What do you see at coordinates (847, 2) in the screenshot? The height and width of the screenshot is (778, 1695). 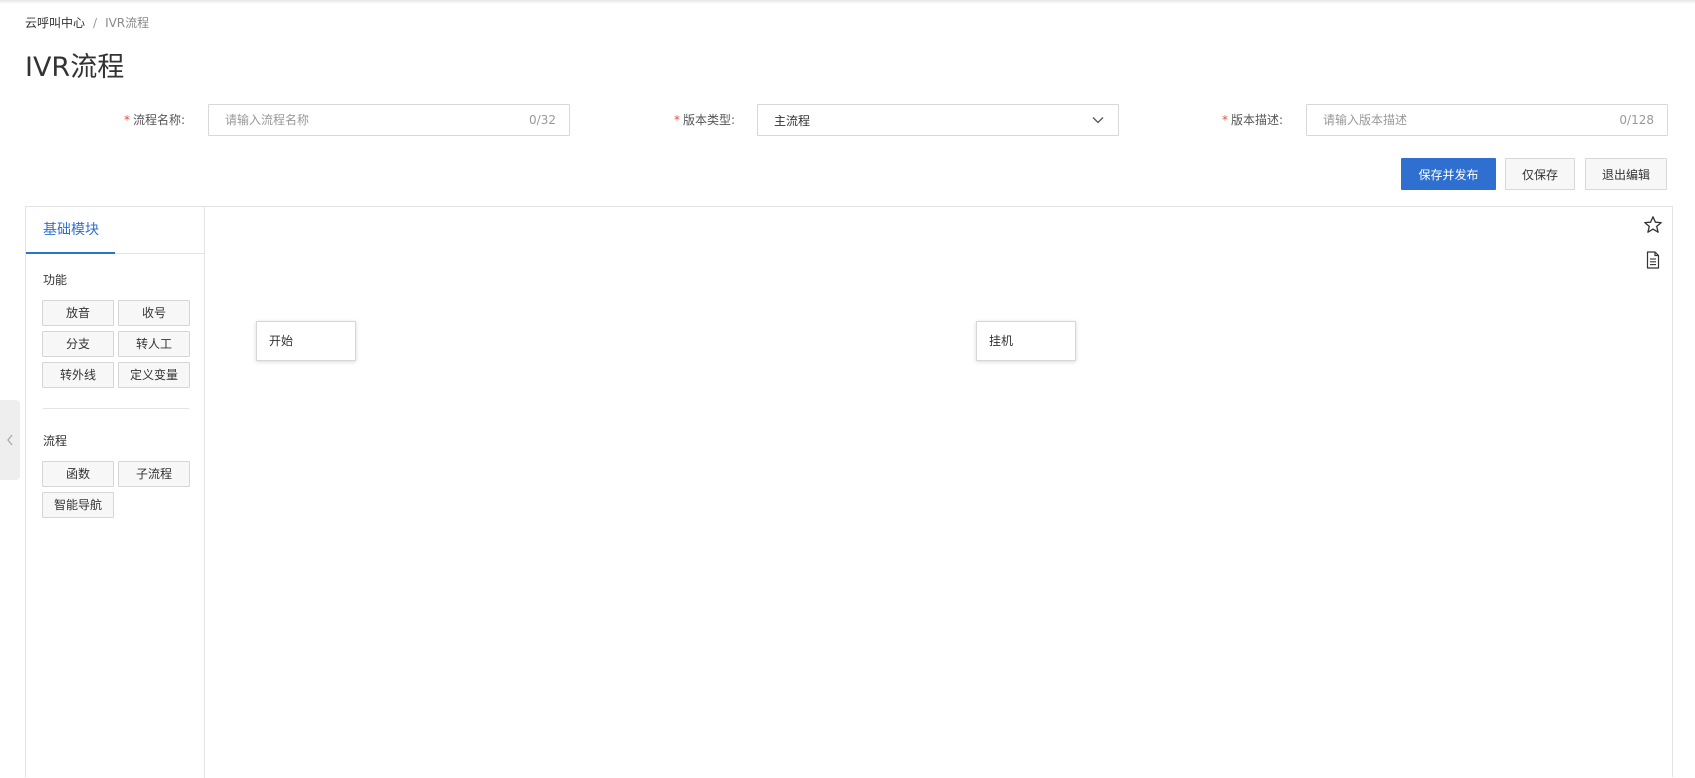 I see `top-shadow` at bounding box center [847, 2].